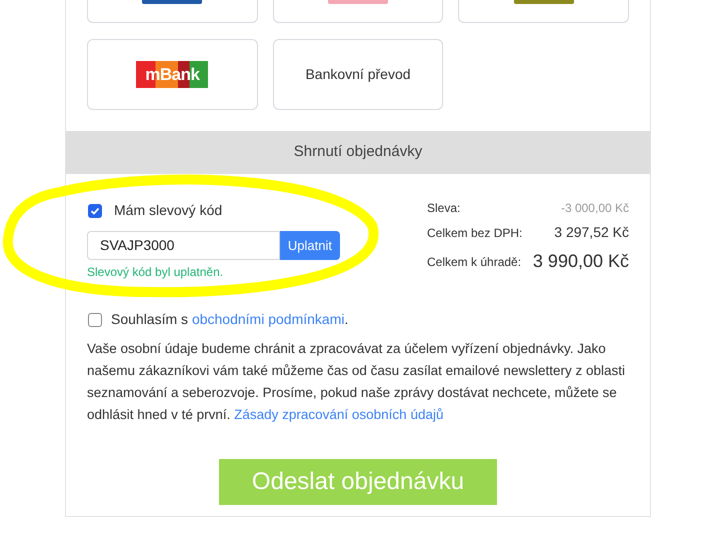  Describe the element at coordinates (443, 208) in the screenshot. I see `total-label: Sleva:` at that location.